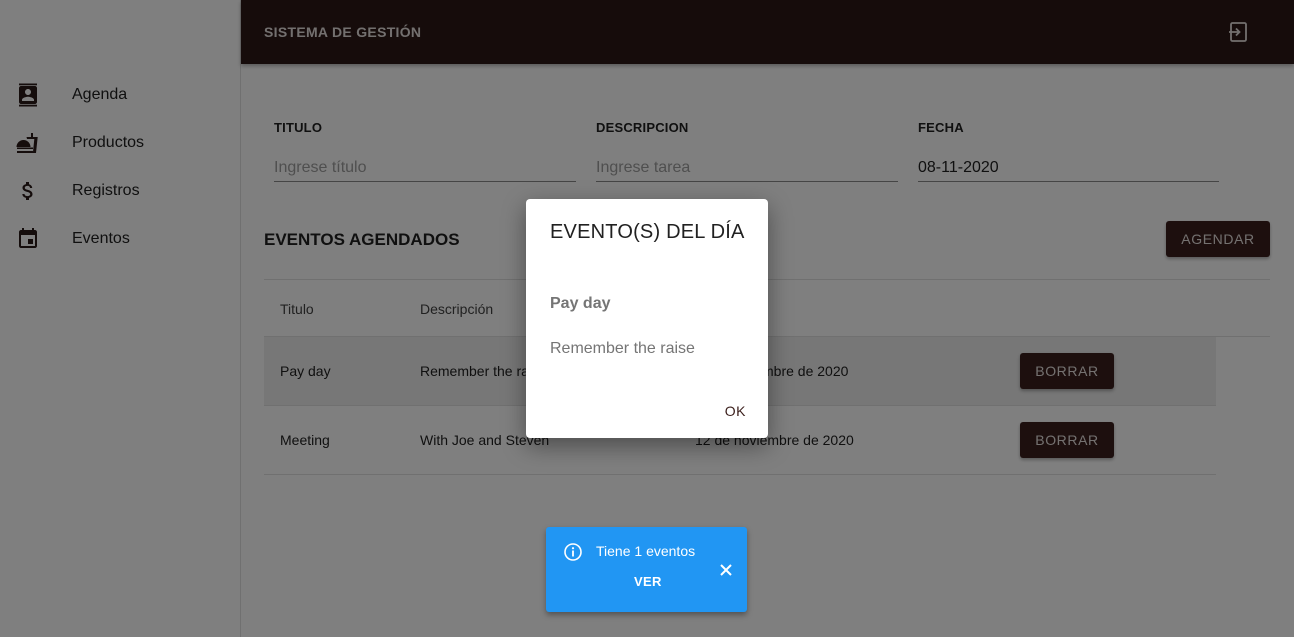  I want to click on notification-snackbar: Tiene 1 eventos VER, so click(646, 569).